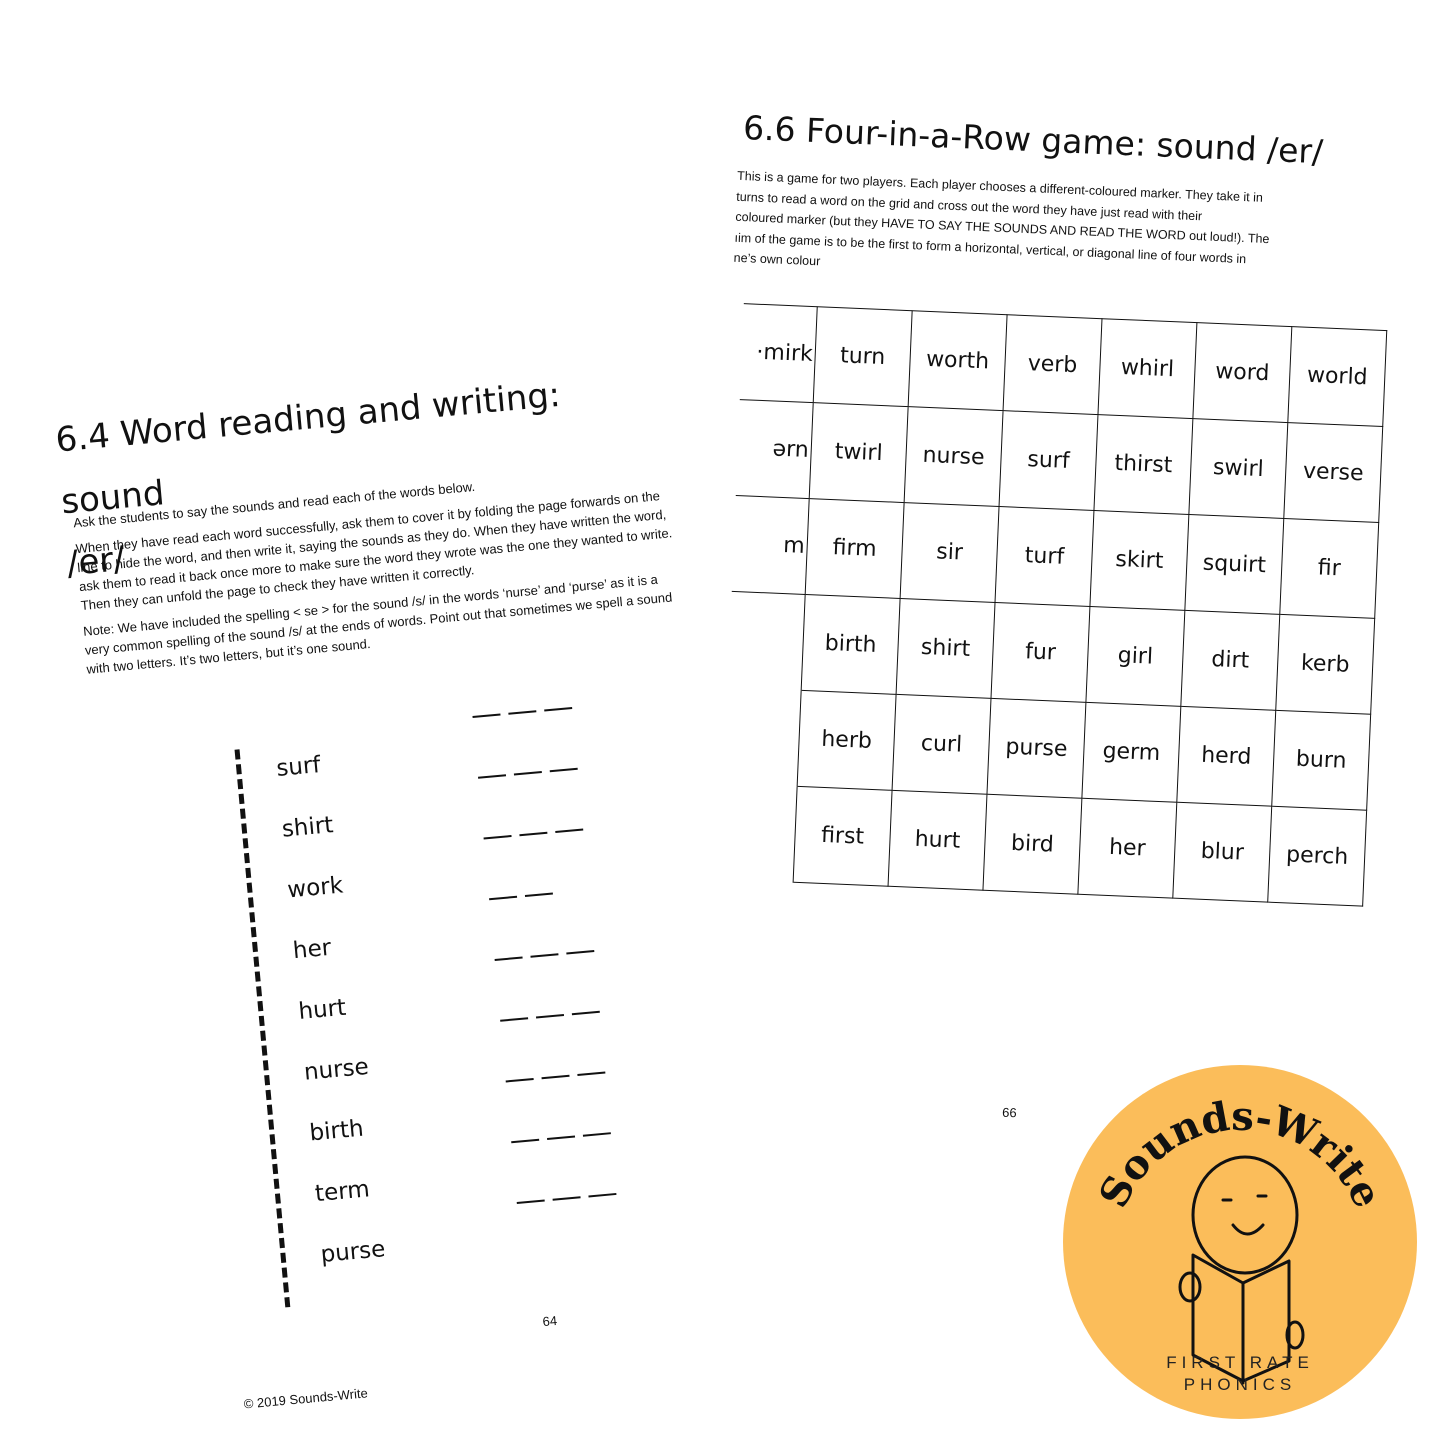  What do you see at coordinates (1226, 756) in the screenshot?
I see `grid-cell: herd` at bounding box center [1226, 756].